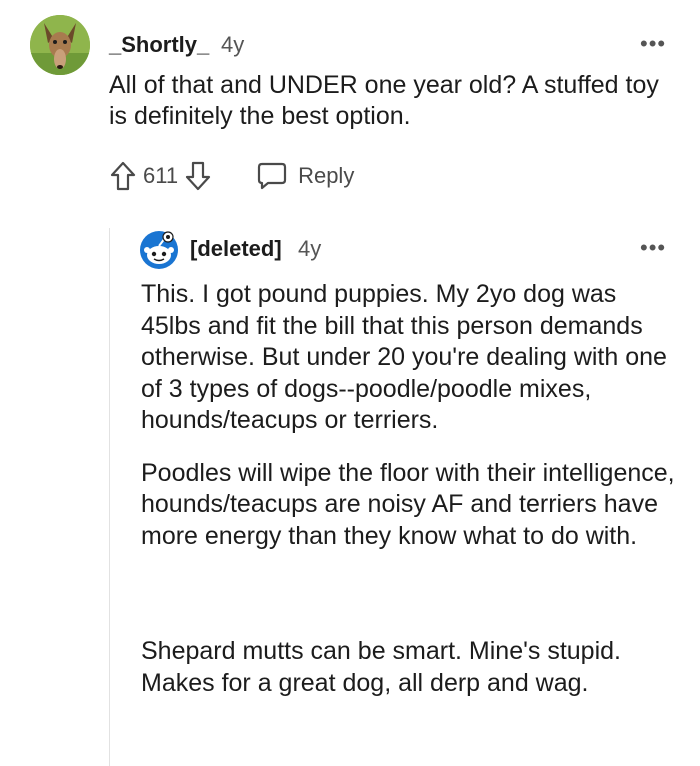 This screenshot has height=766, width=700. I want to click on reply-more-button: •••, so click(653, 248).